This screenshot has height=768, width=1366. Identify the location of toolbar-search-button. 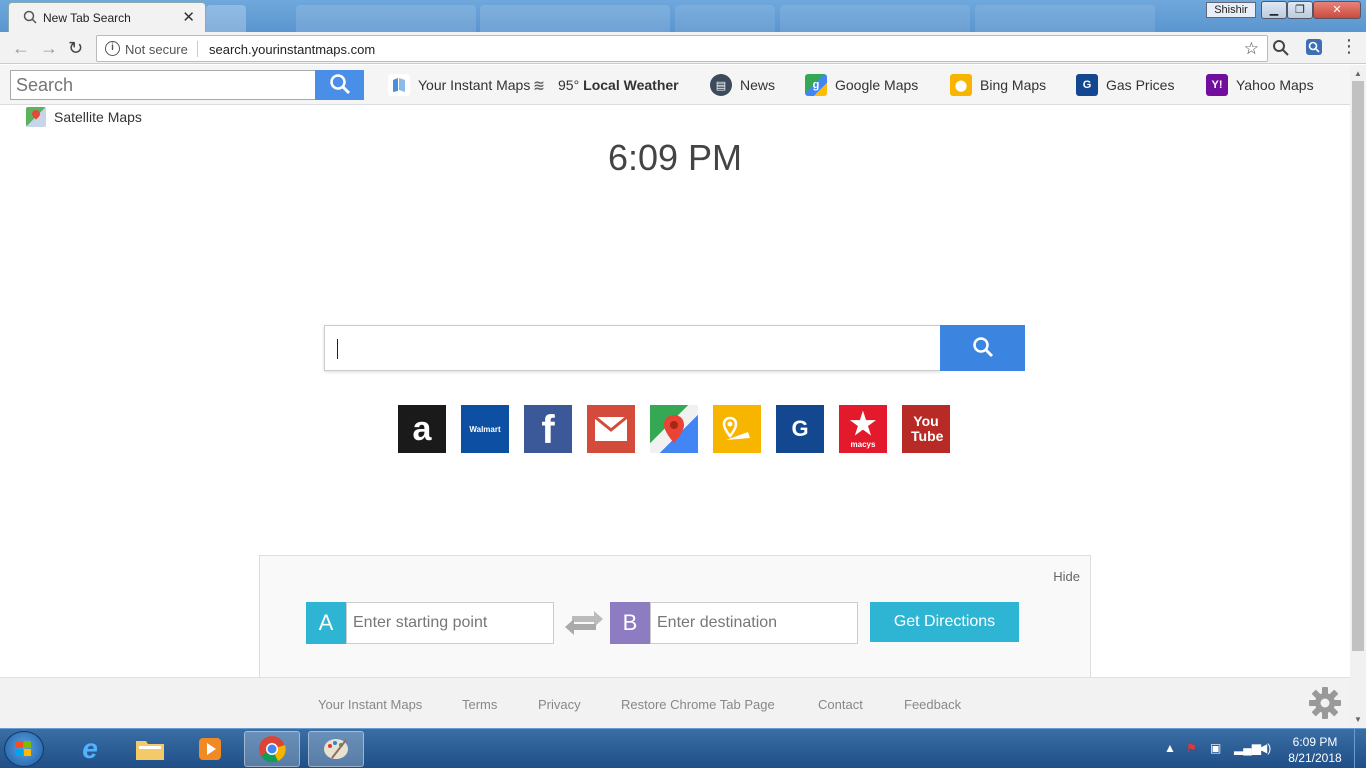
(339, 85).